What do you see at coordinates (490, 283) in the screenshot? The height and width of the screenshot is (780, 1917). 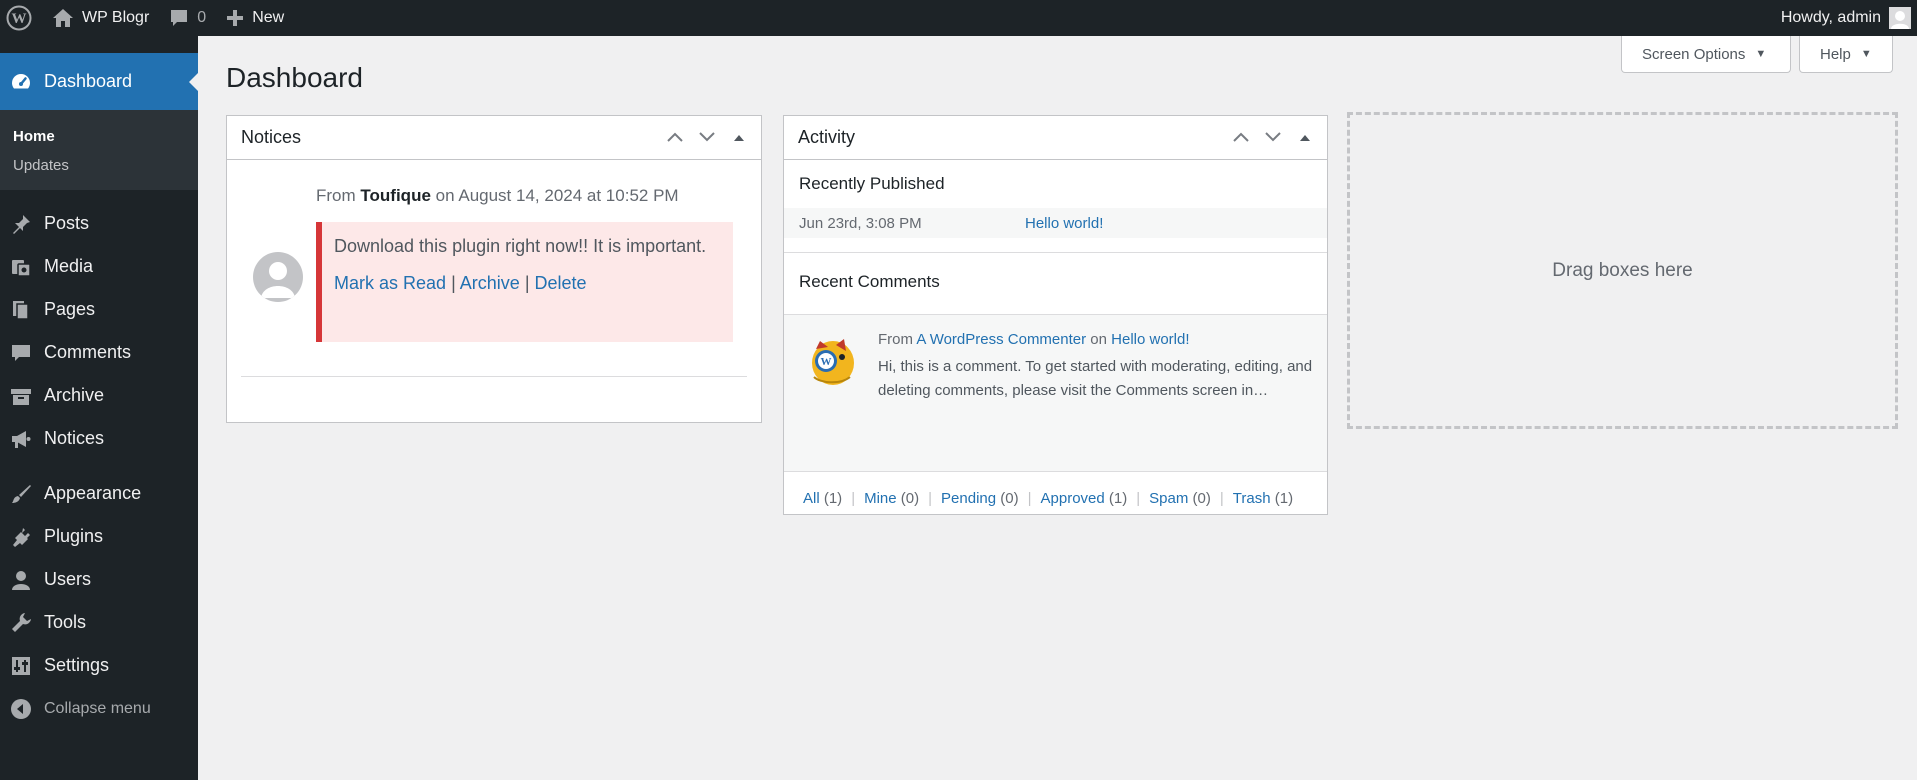 I see `archive-link: Archive` at bounding box center [490, 283].